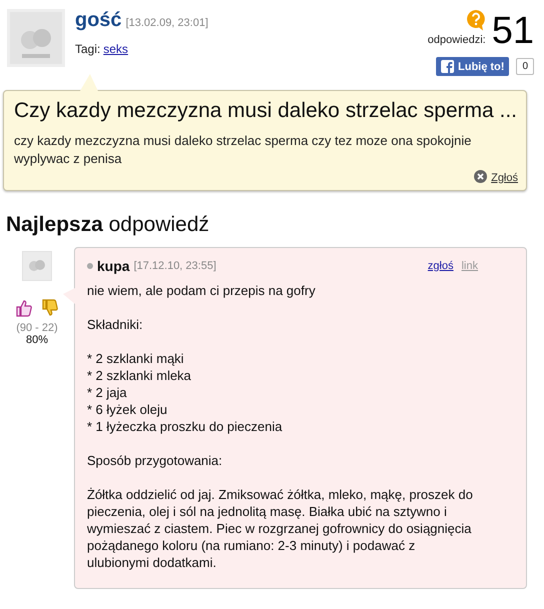  Describe the element at coordinates (441, 266) in the screenshot. I see `report-link: zgłoś` at that location.